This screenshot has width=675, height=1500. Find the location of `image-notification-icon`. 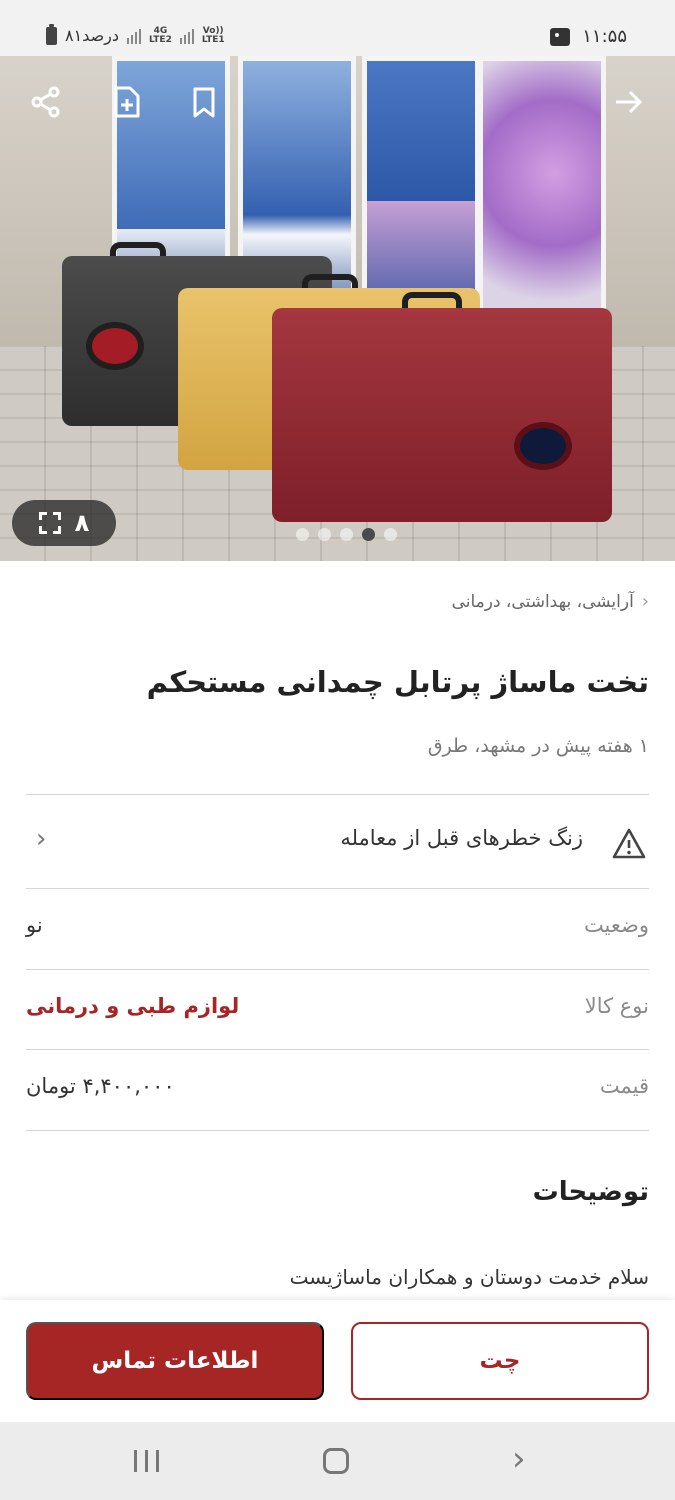

image-notification-icon is located at coordinates (560, 36).